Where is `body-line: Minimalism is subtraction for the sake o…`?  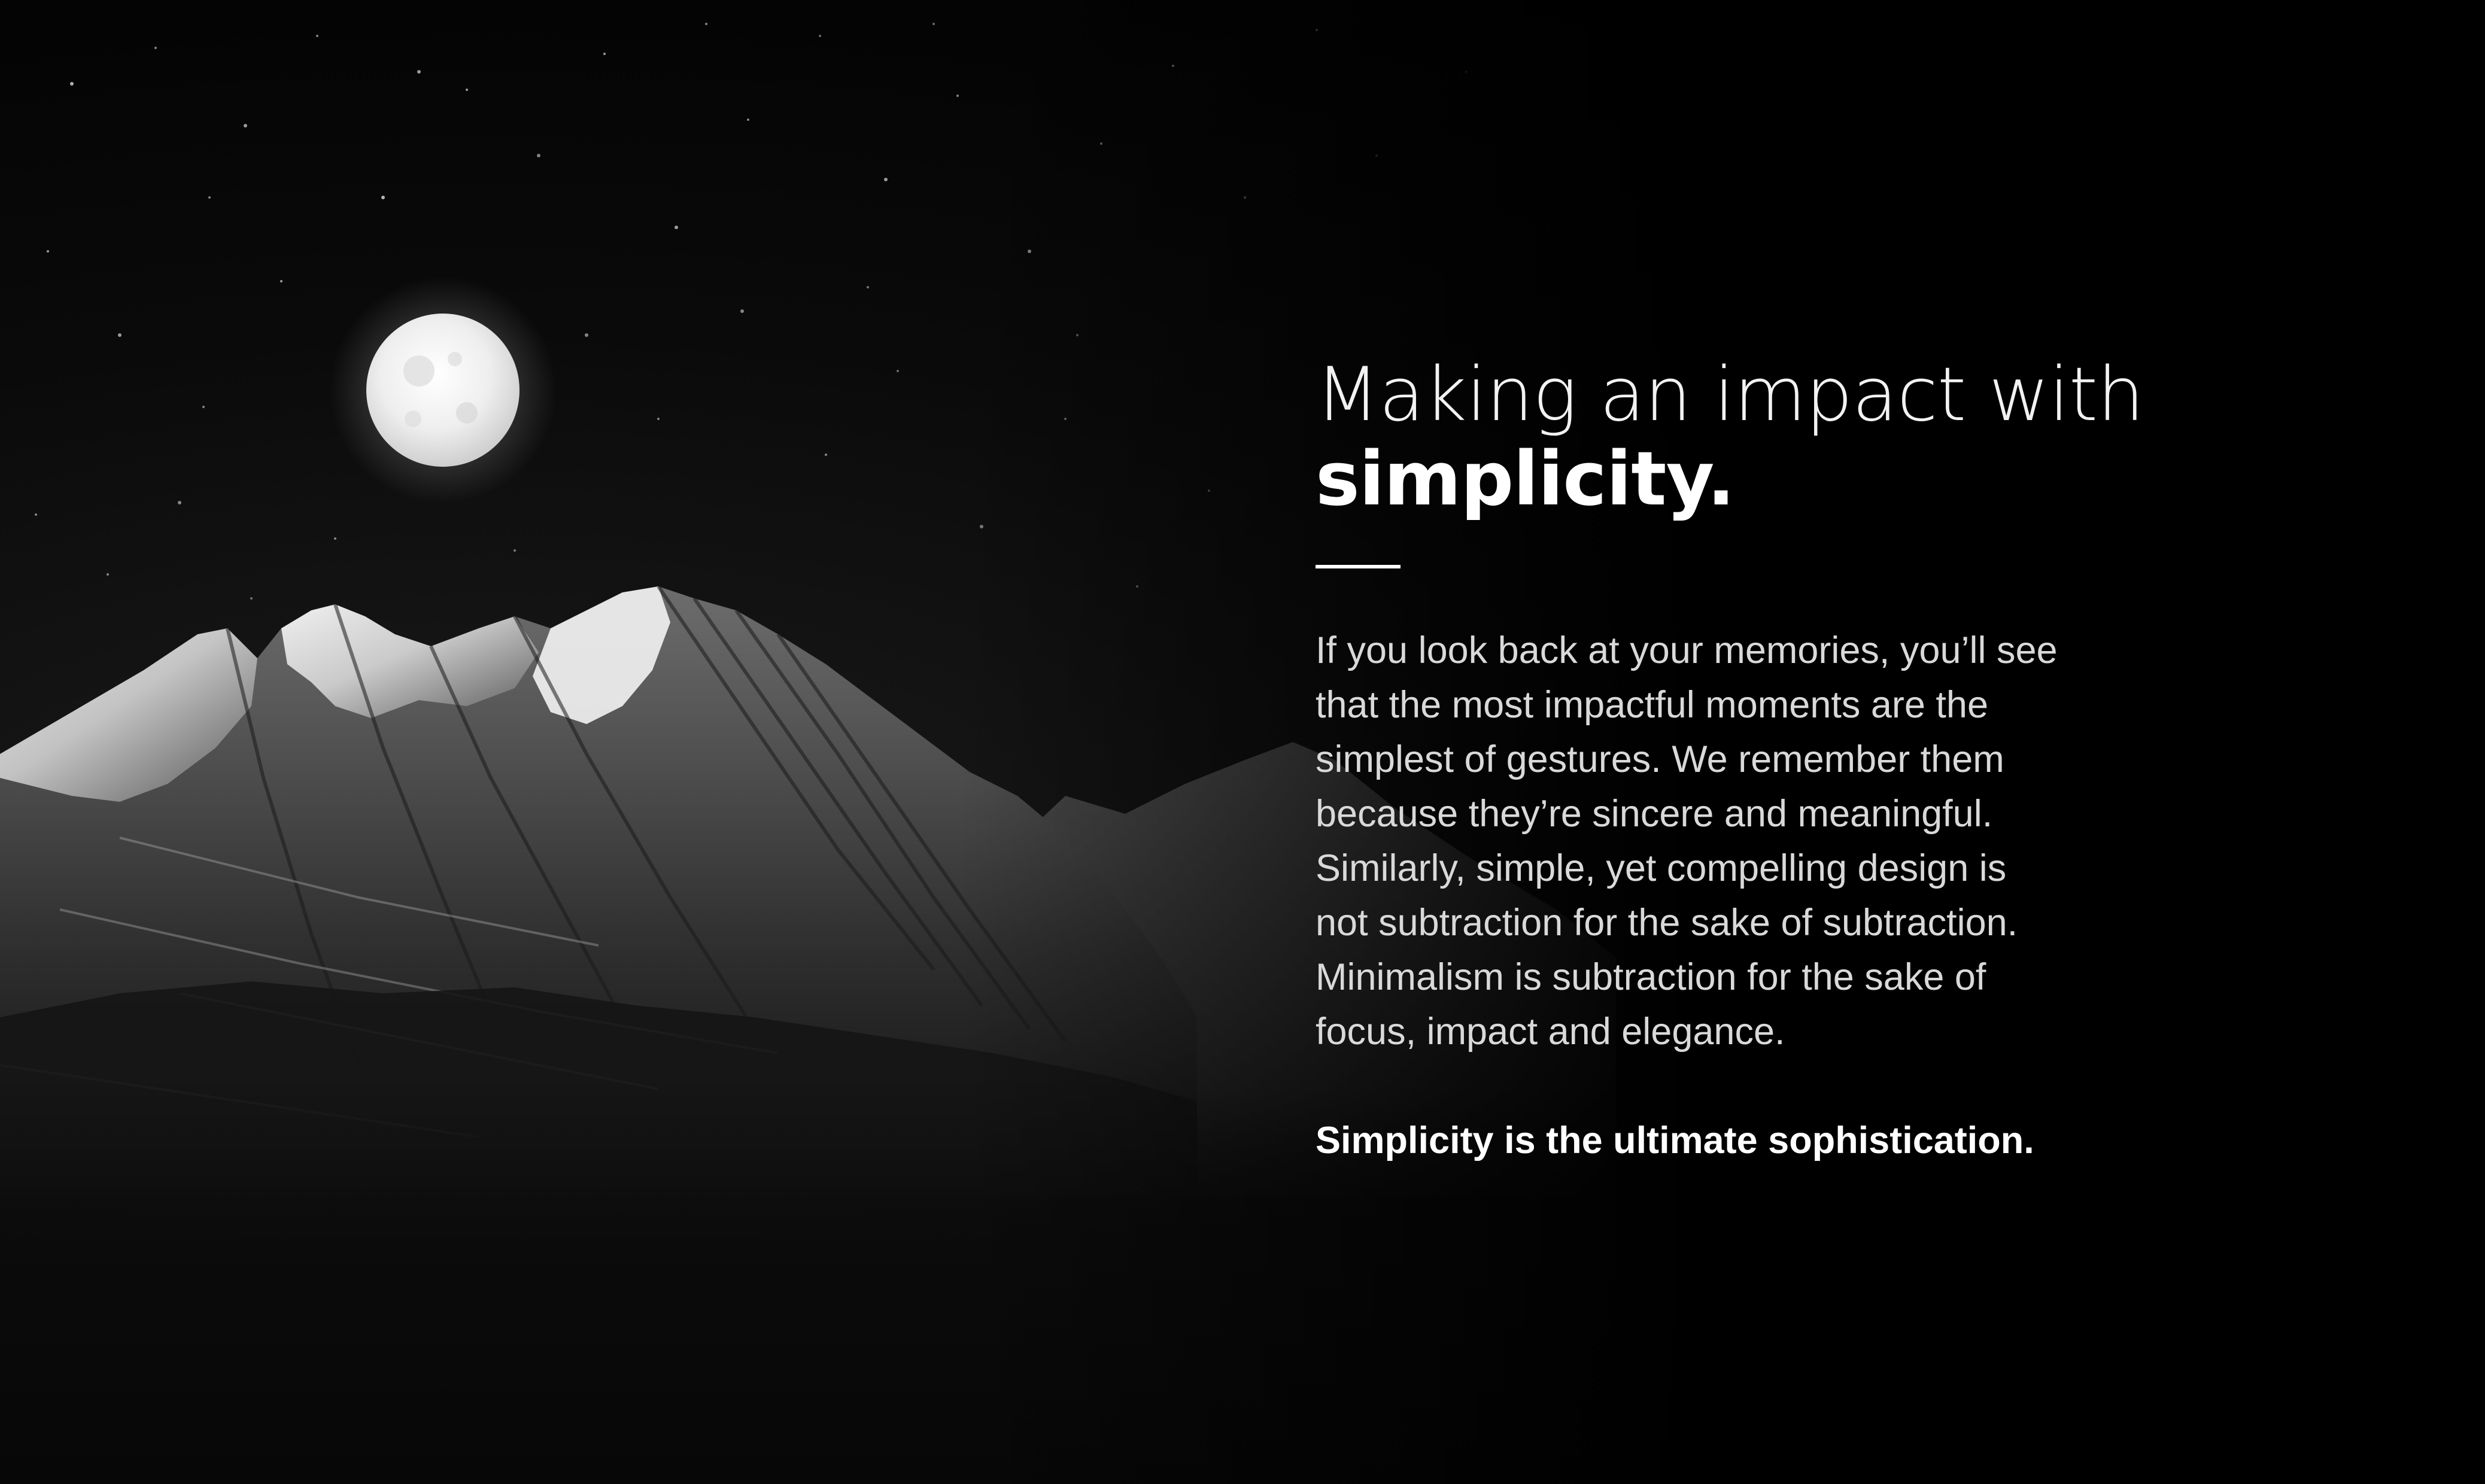 body-line: Minimalism is subtraction for the sake o… is located at coordinates (1651, 977).